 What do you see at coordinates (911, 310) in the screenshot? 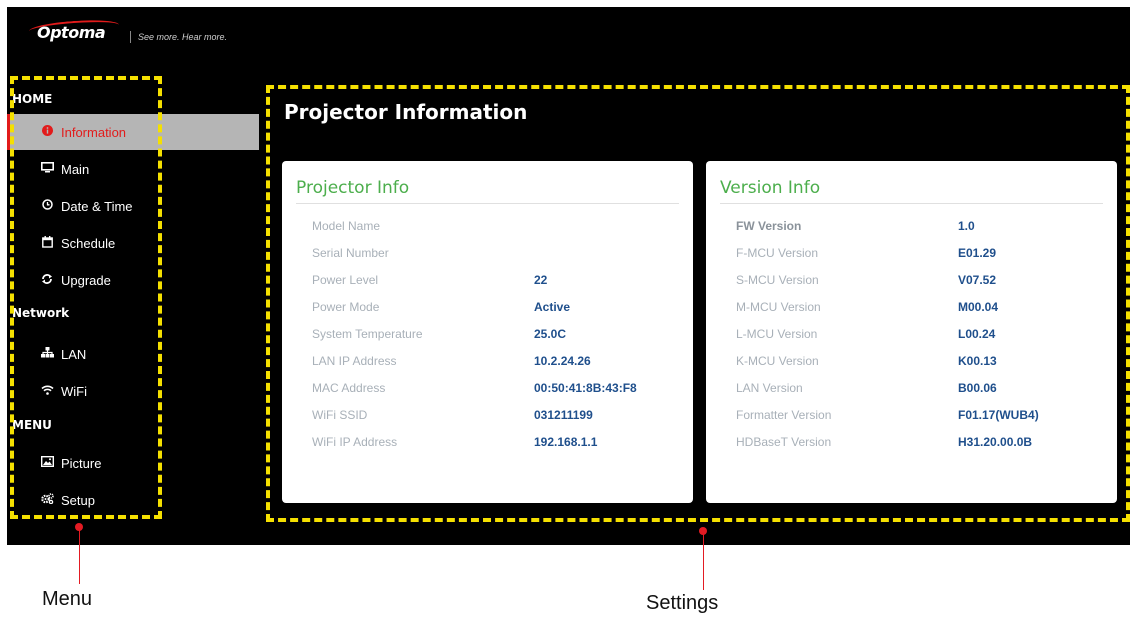
I see `version-row-m-mcu: M-MCU Version M00.04` at bounding box center [911, 310].